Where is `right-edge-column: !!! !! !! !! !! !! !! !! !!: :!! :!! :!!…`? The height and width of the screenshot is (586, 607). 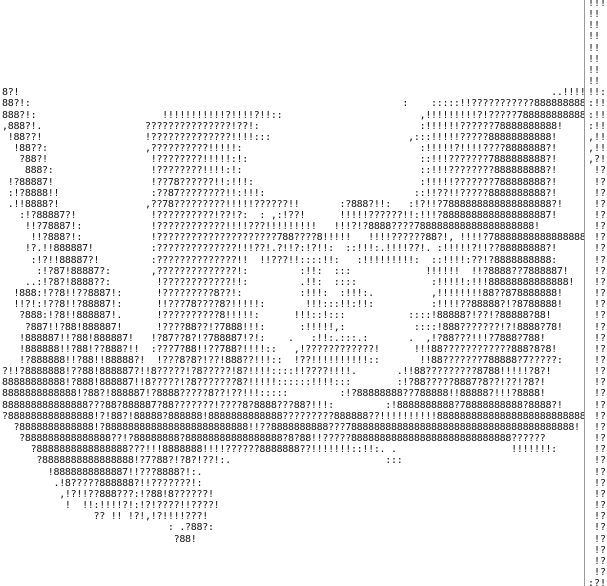 right-edge-column: !!! !! !! !! !! !! !! !! !!: :!! :!! :!!… is located at coordinates (595, 293).